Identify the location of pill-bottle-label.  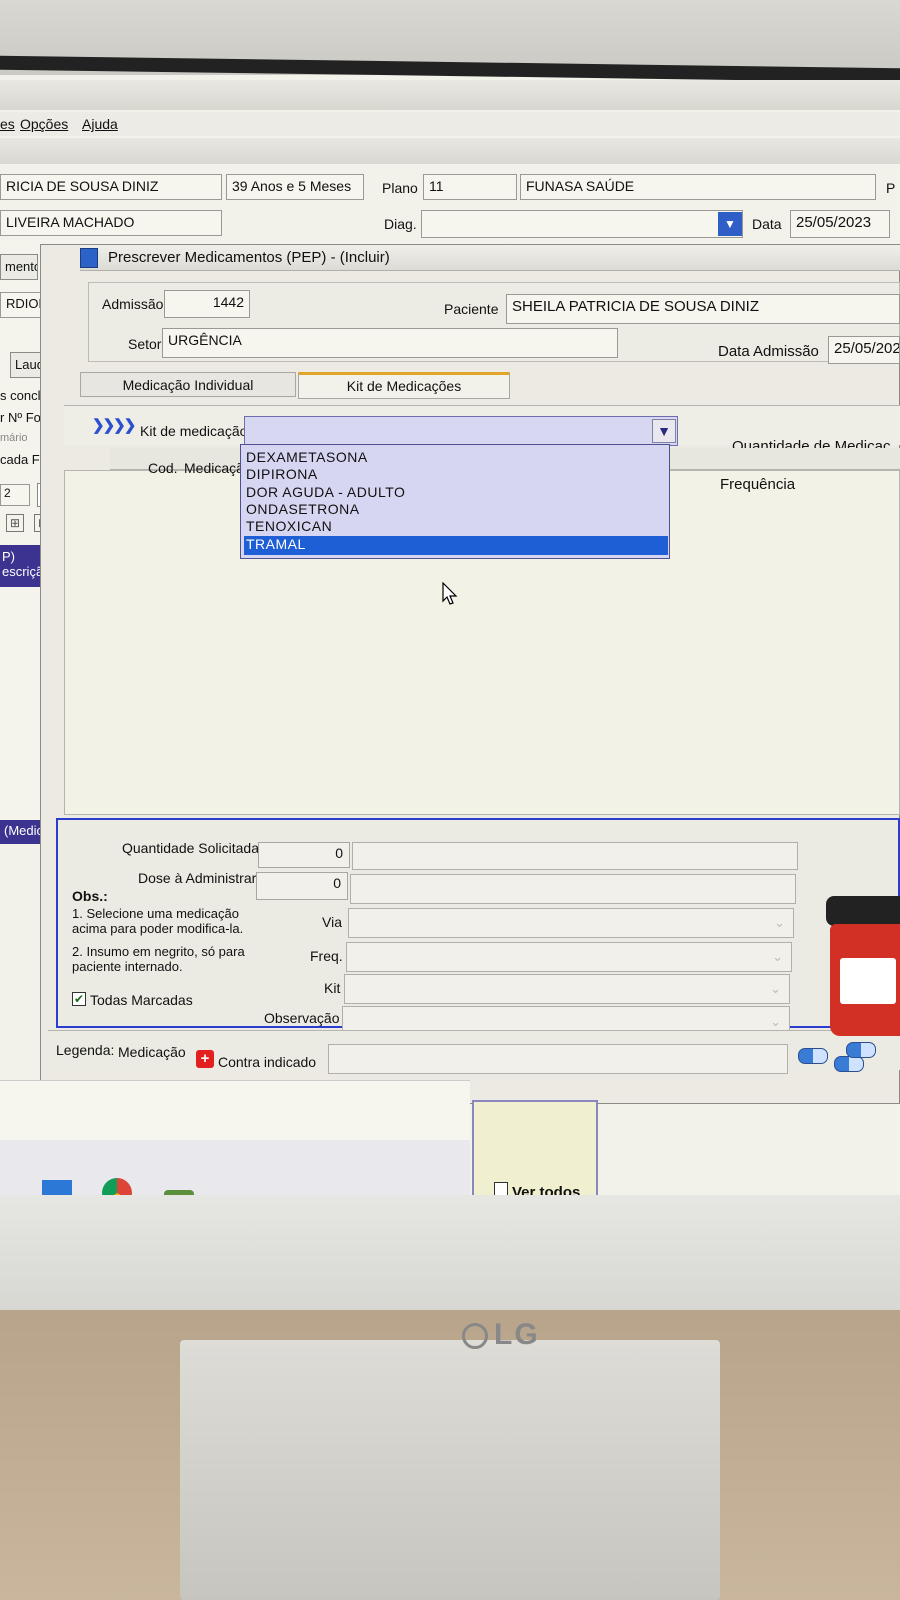
(868, 981).